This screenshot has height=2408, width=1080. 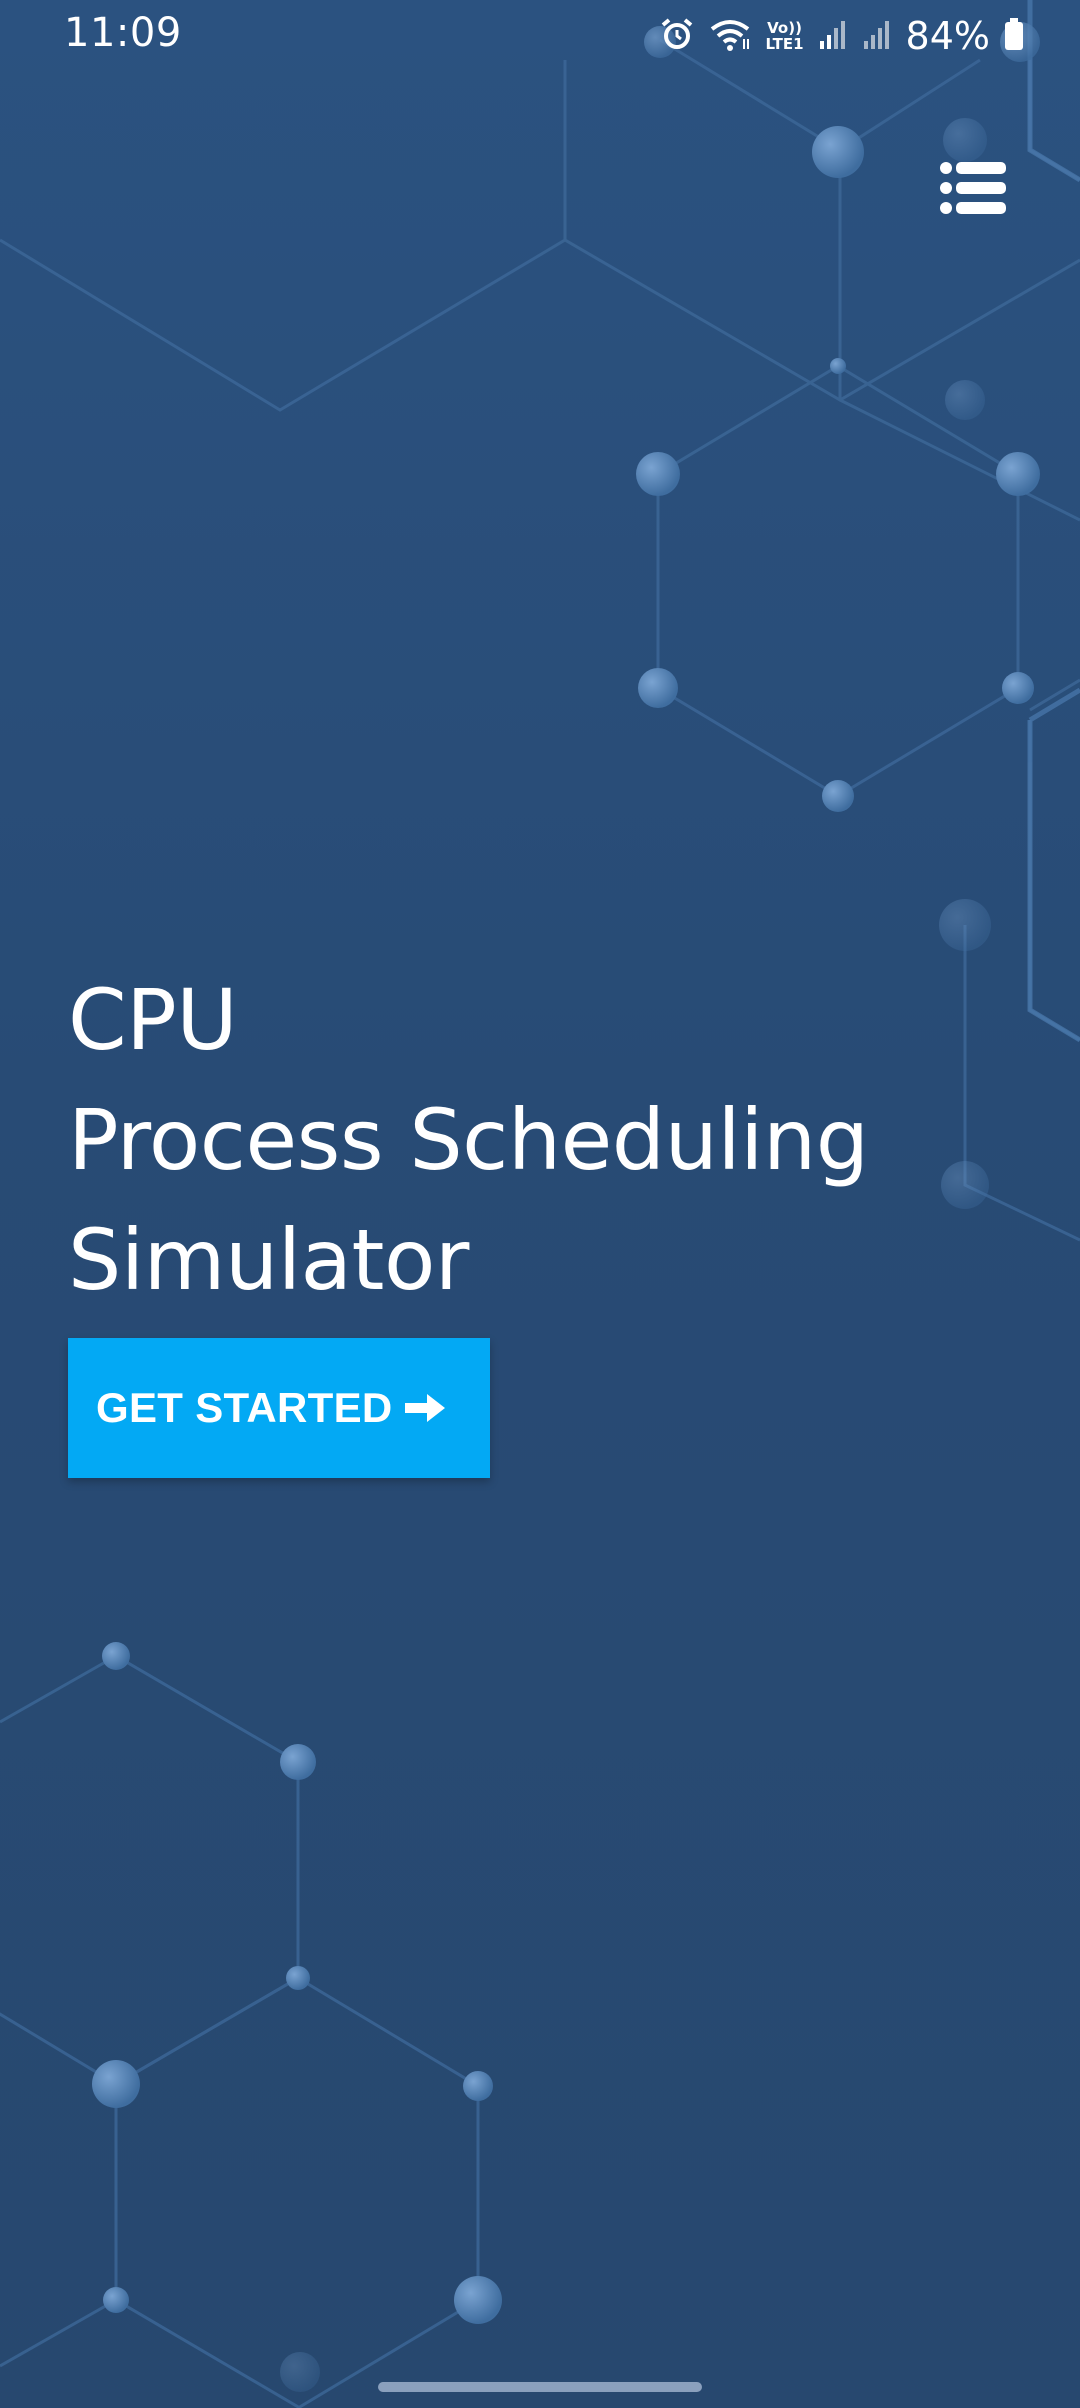 I want to click on hero-title-line-3: Simulator, so click(x=268, y=1260).